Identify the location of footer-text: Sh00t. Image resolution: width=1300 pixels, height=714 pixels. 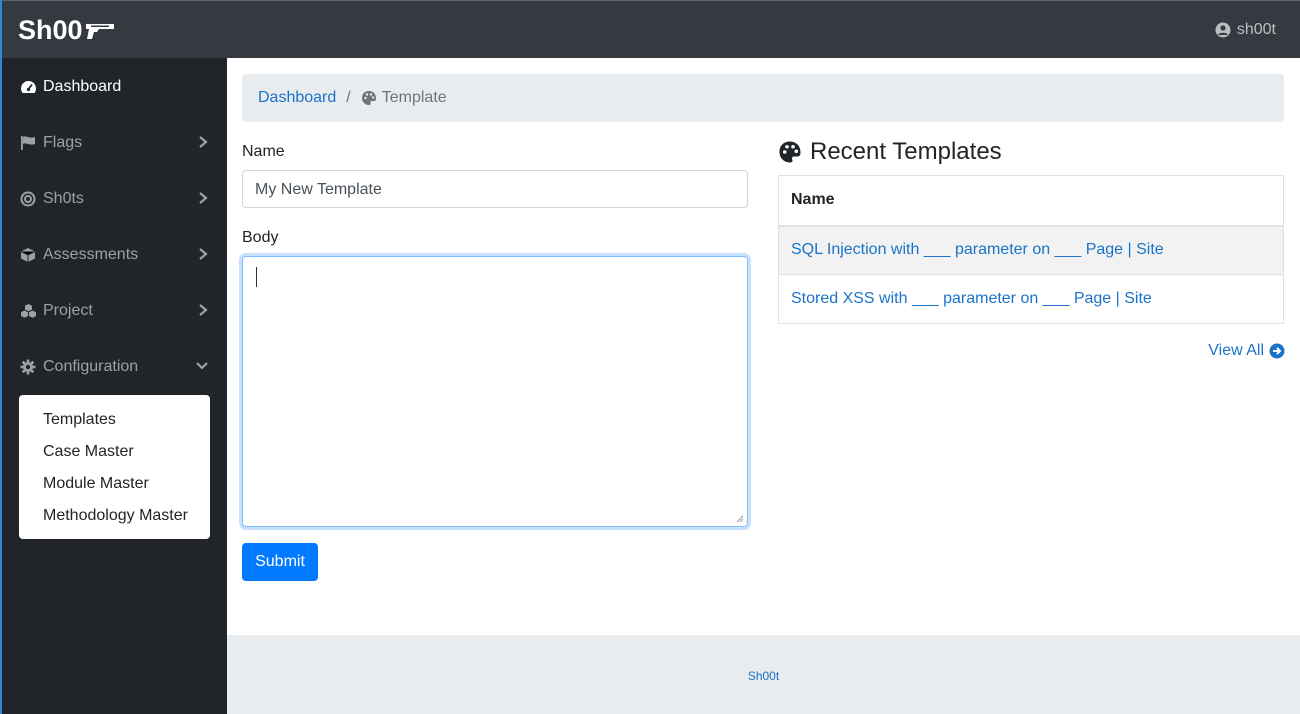
(763, 676).